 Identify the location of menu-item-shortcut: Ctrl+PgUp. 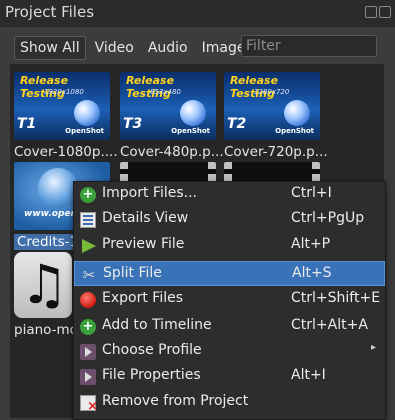
(328, 218).